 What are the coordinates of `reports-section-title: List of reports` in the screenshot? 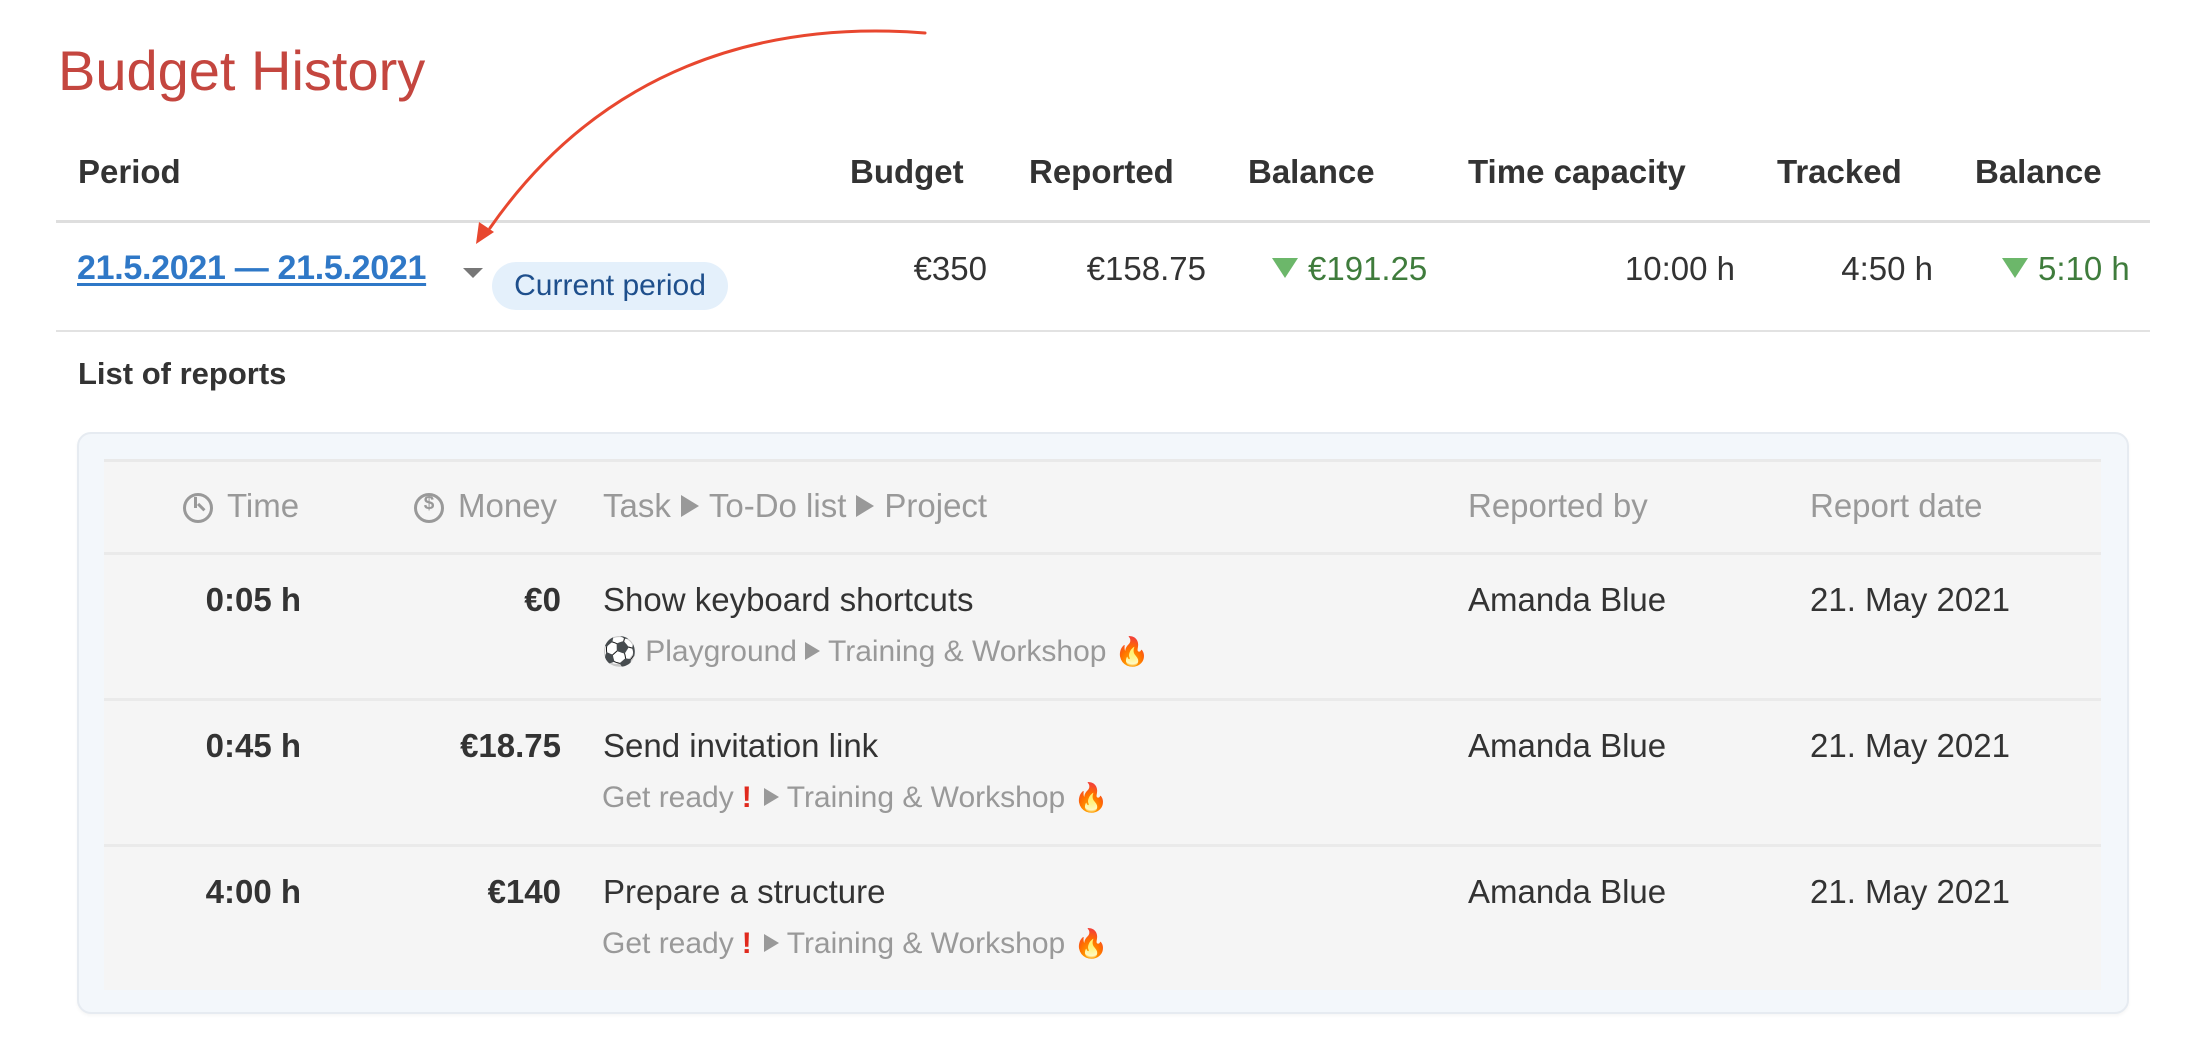 It's located at (182, 373).